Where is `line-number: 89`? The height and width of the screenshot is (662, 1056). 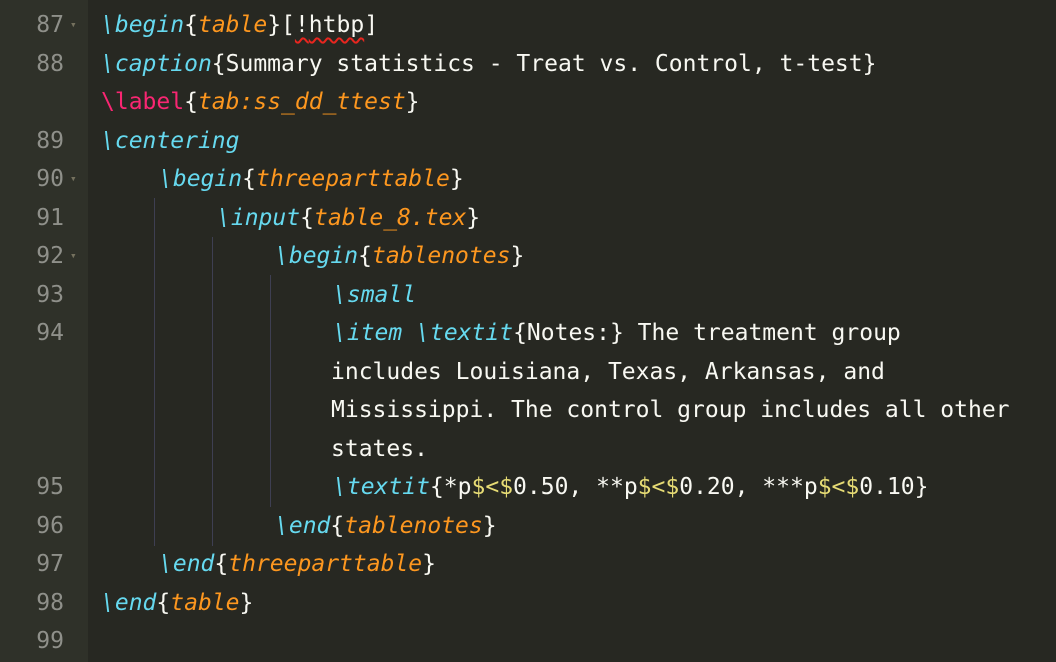 line-number: 89 is located at coordinates (50, 140).